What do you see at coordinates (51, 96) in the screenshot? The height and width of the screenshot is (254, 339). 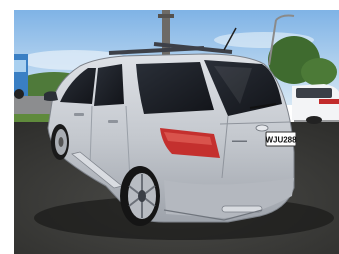 I see `side-mirror` at bounding box center [51, 96].